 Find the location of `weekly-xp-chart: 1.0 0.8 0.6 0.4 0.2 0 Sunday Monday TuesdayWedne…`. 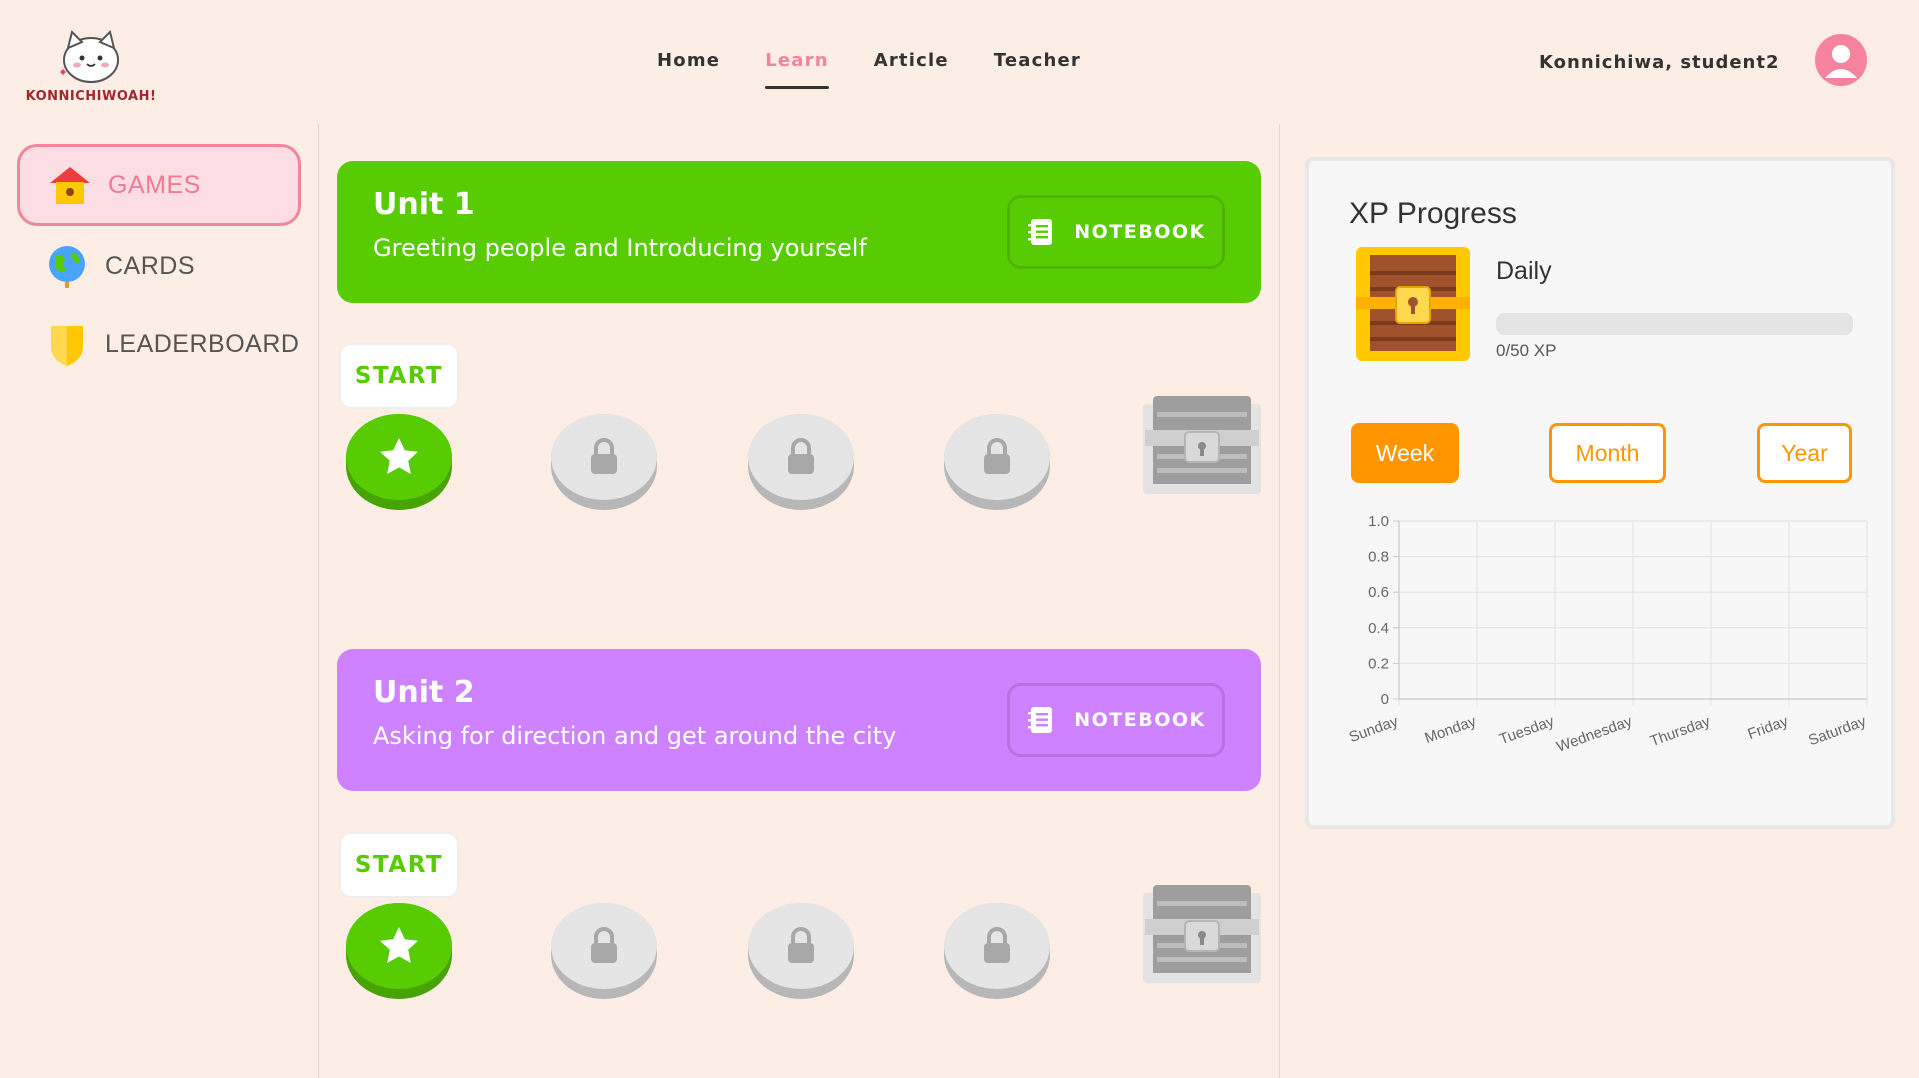

weekly-xp-chart: 1.0 0.8 0.6 0.4 0.2 0 Sunday Monday TuesdayWedne… is located at coordinates (1608, 634).